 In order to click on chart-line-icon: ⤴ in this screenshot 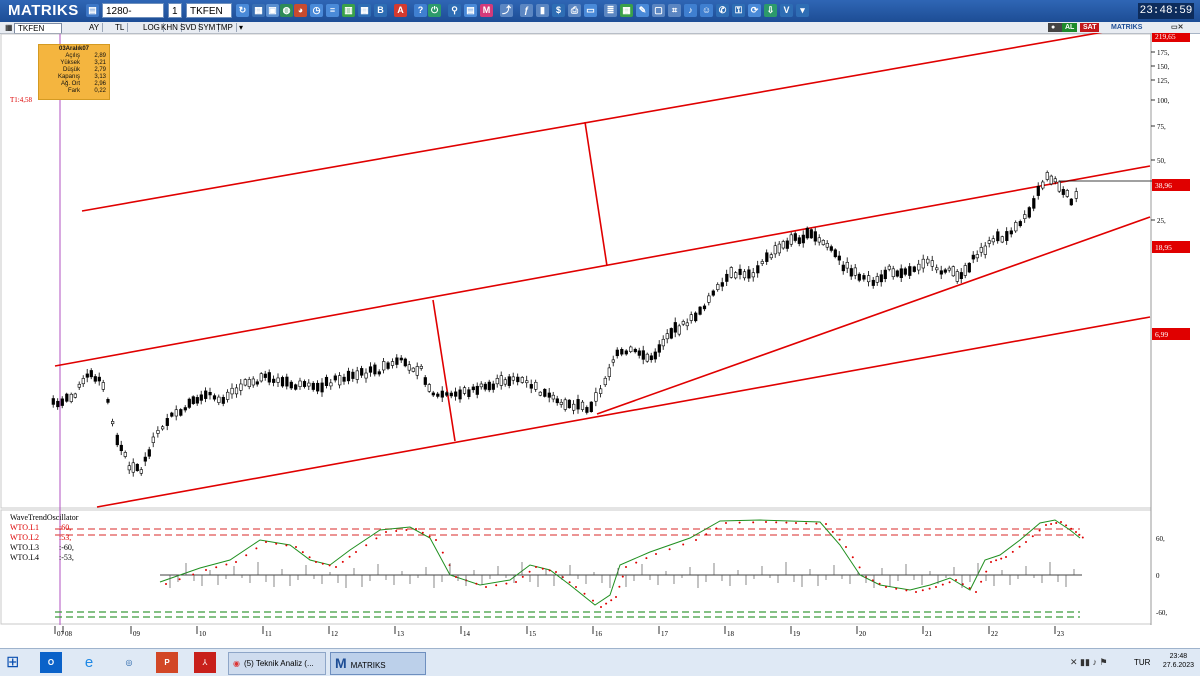, I will do `click(506, 10)`.